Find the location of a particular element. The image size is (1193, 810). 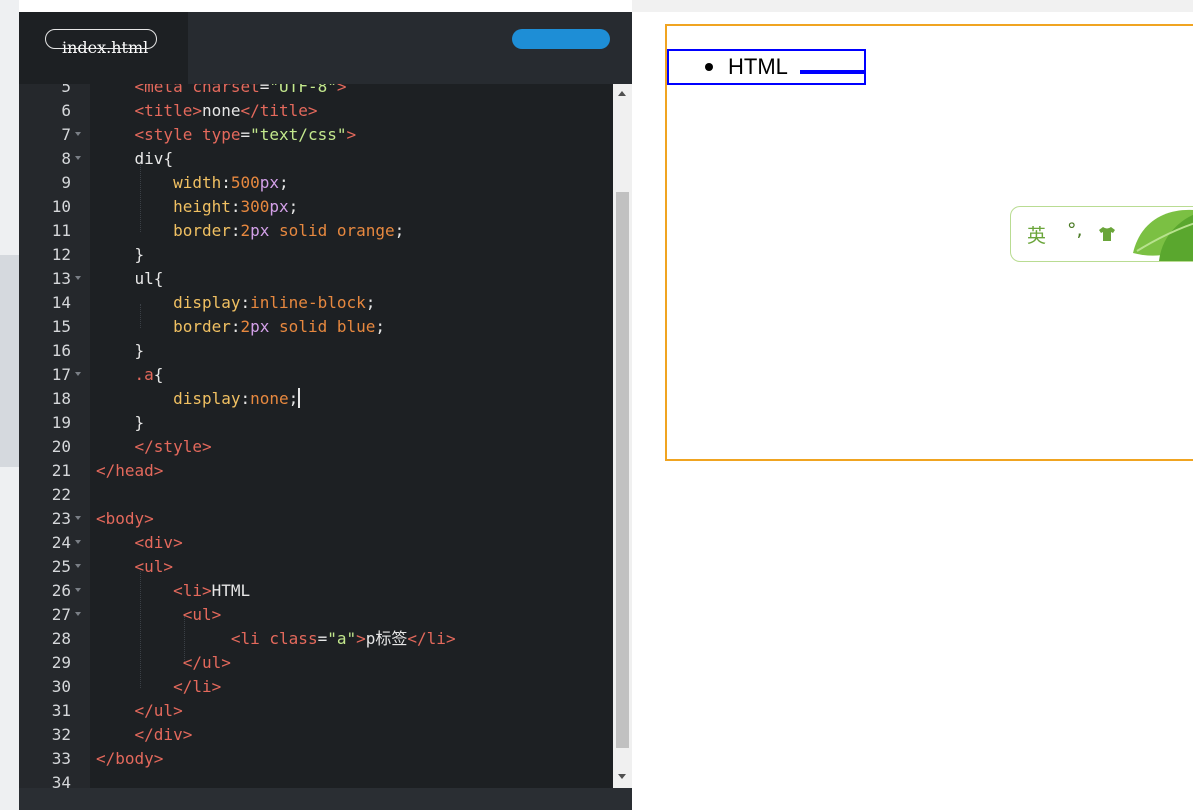

code-text: </body> is located at coordinates (130, 758).